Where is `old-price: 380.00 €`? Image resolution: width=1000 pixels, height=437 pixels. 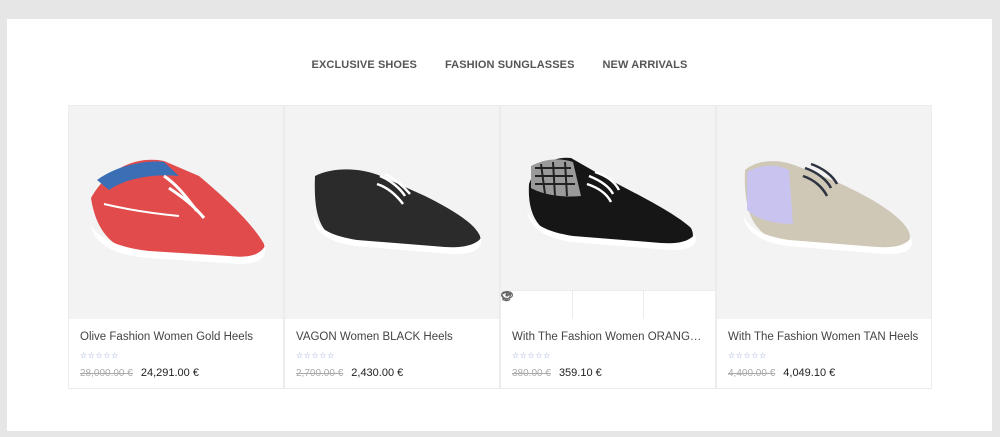
old-price: 380.00 € is located at coordinates (531, 373).